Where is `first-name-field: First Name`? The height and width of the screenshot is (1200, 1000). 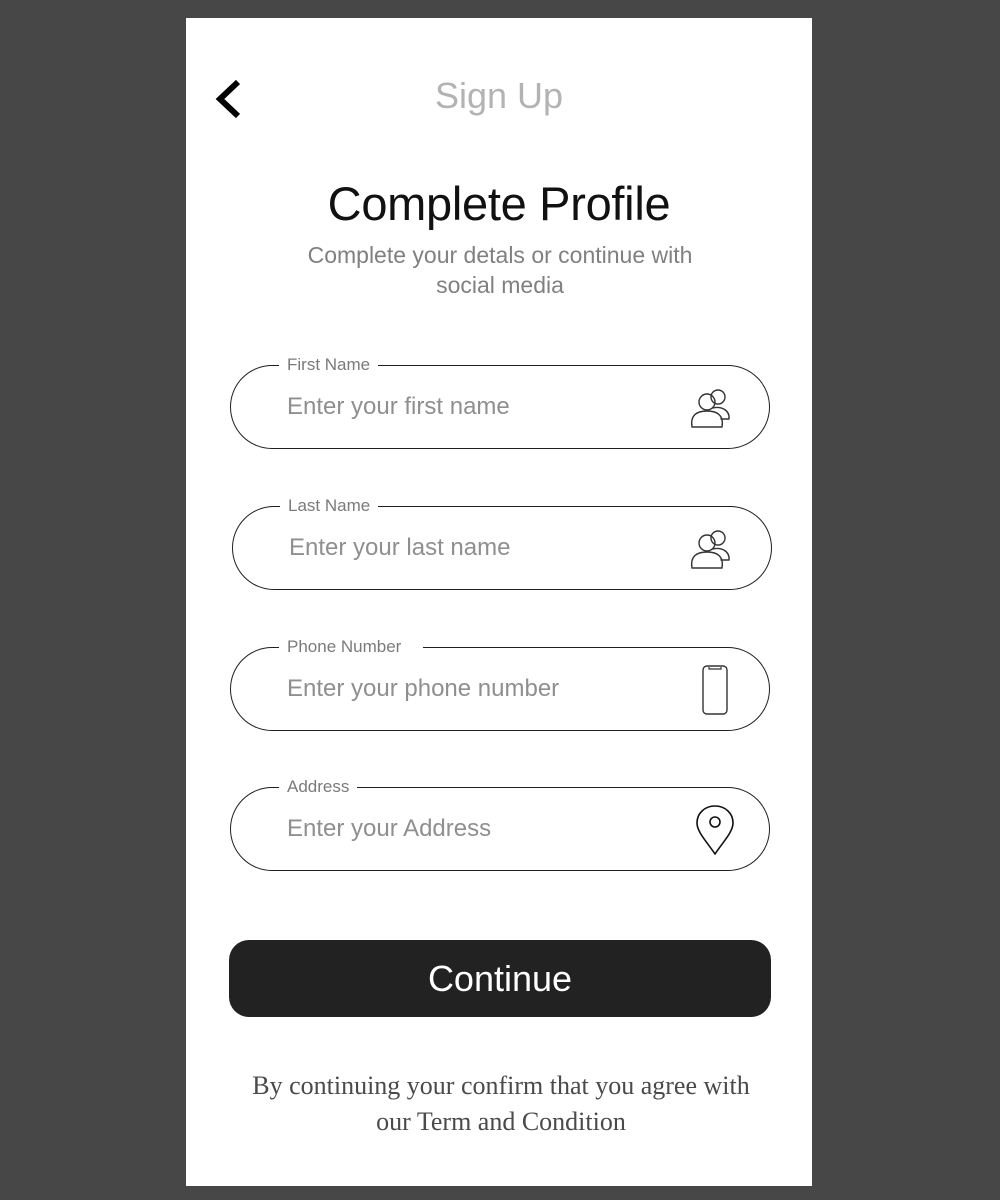
first-name-field: First Name is located at coordinates (500, 401).